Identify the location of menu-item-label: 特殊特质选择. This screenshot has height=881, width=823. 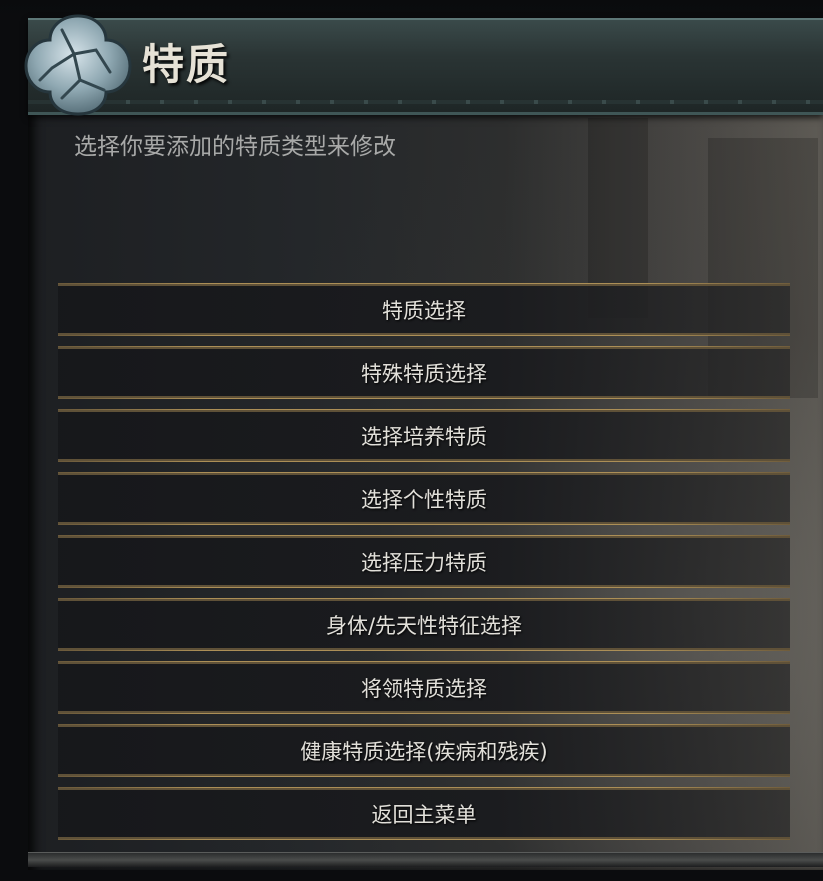
(424, 373).